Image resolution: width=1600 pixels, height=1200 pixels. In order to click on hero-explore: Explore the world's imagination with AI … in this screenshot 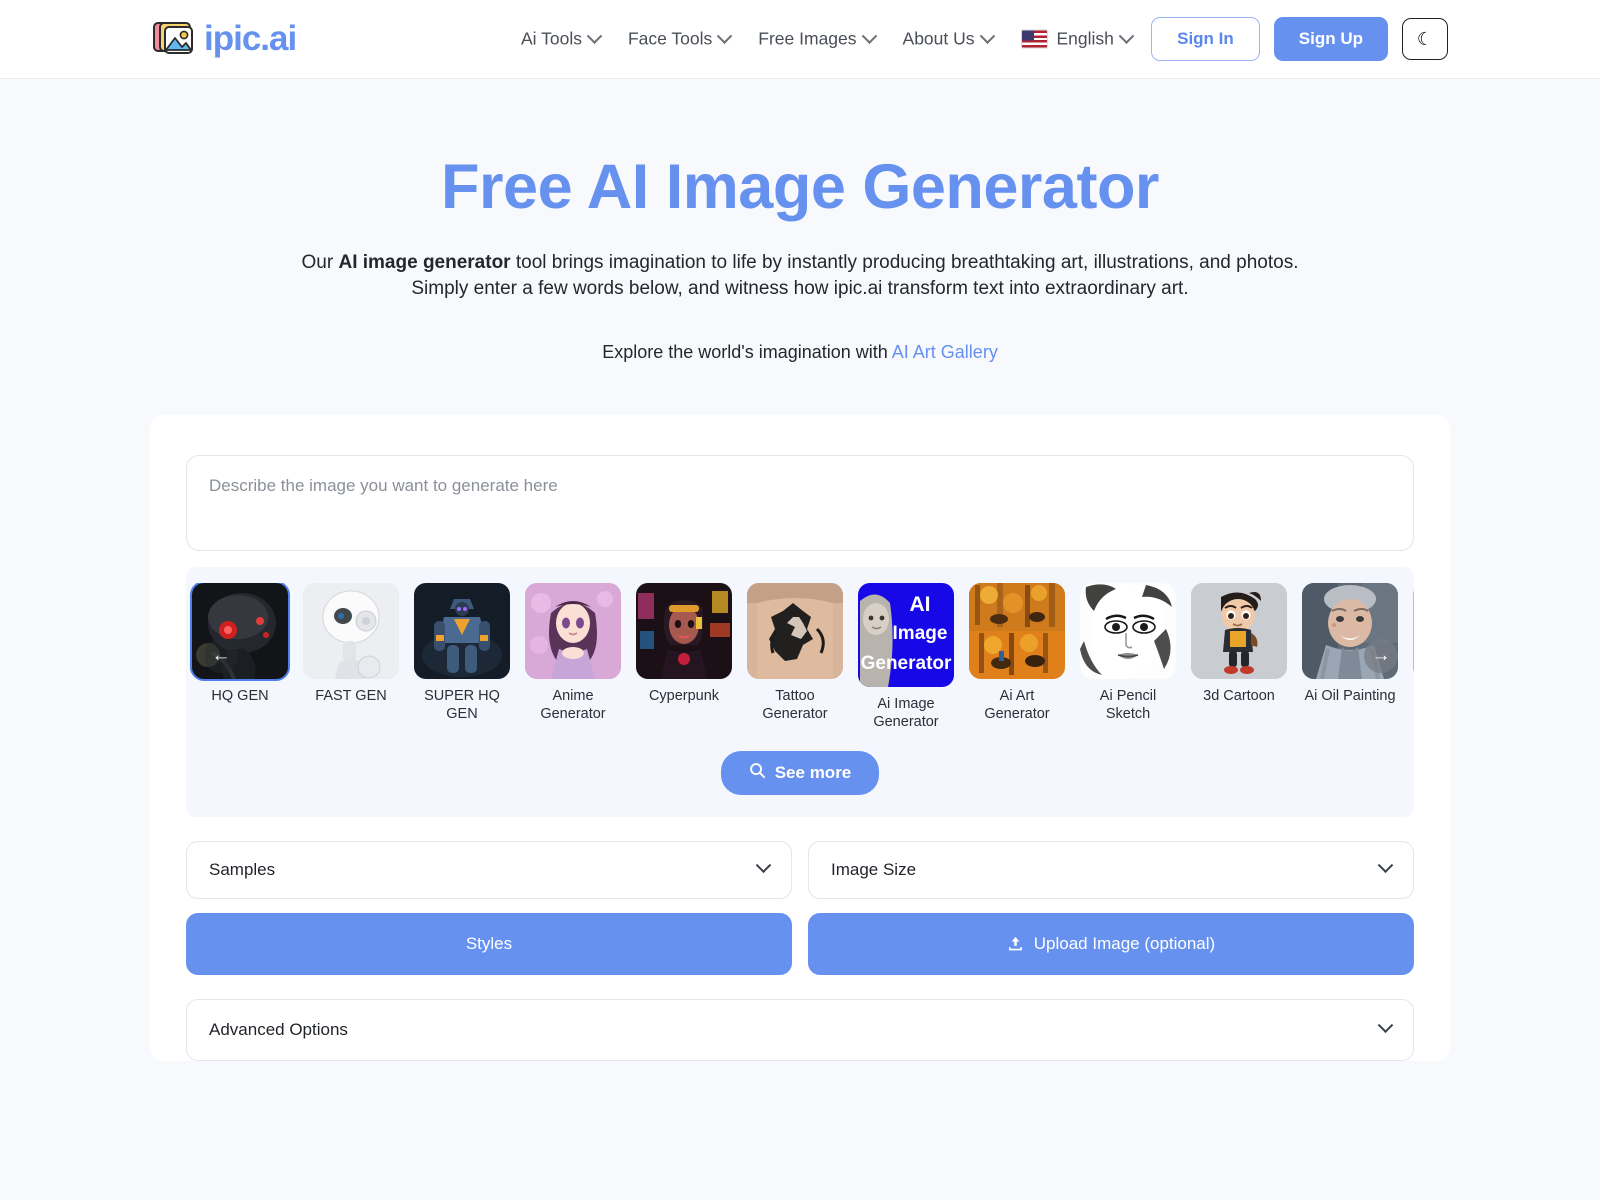, I will do `click(800, 352)`.